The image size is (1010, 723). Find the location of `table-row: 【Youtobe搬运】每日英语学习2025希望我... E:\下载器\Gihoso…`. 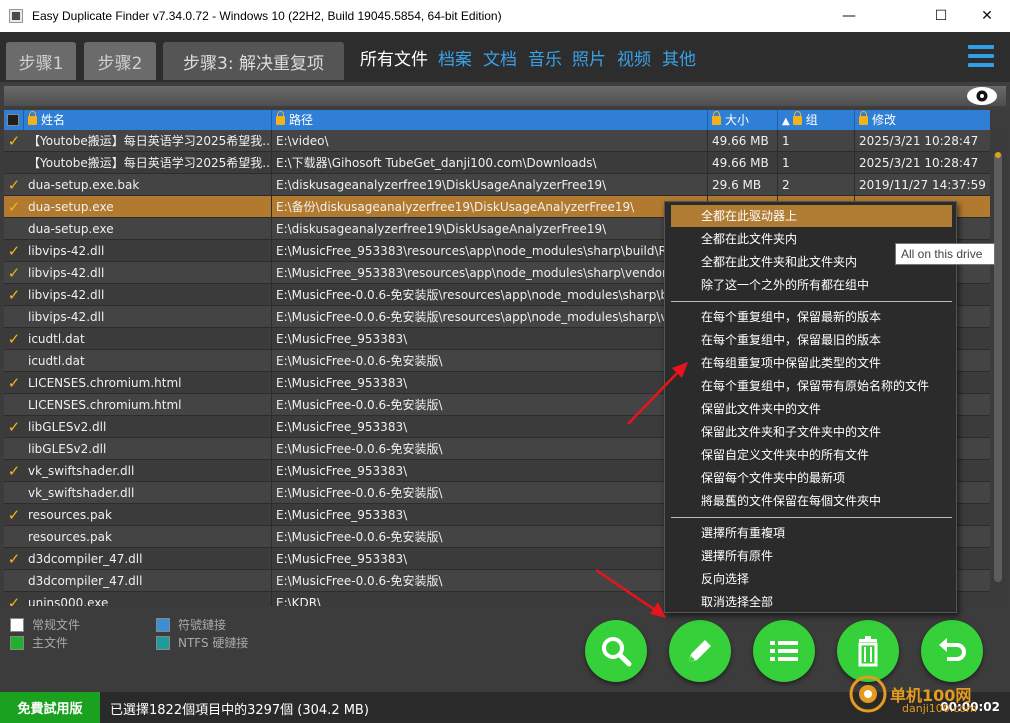

table-row: 【Youtobe搬运】每日英语学习2025希望我... E:\下载器\Gihoso… is located at coordinates (497, 163).